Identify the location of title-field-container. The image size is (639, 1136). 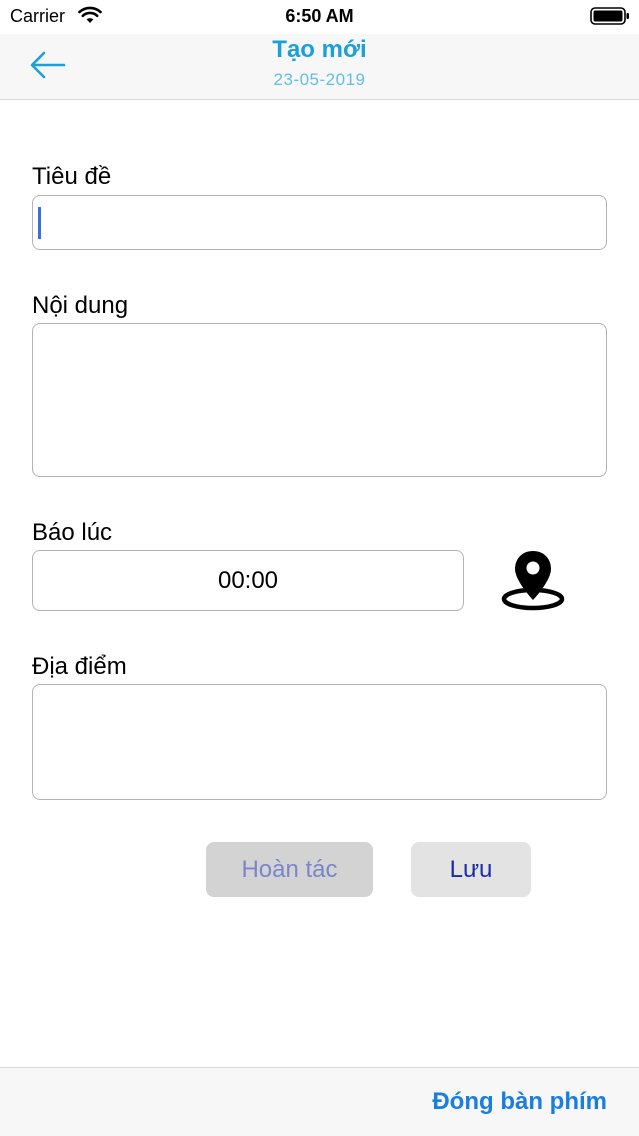
(319, 222).